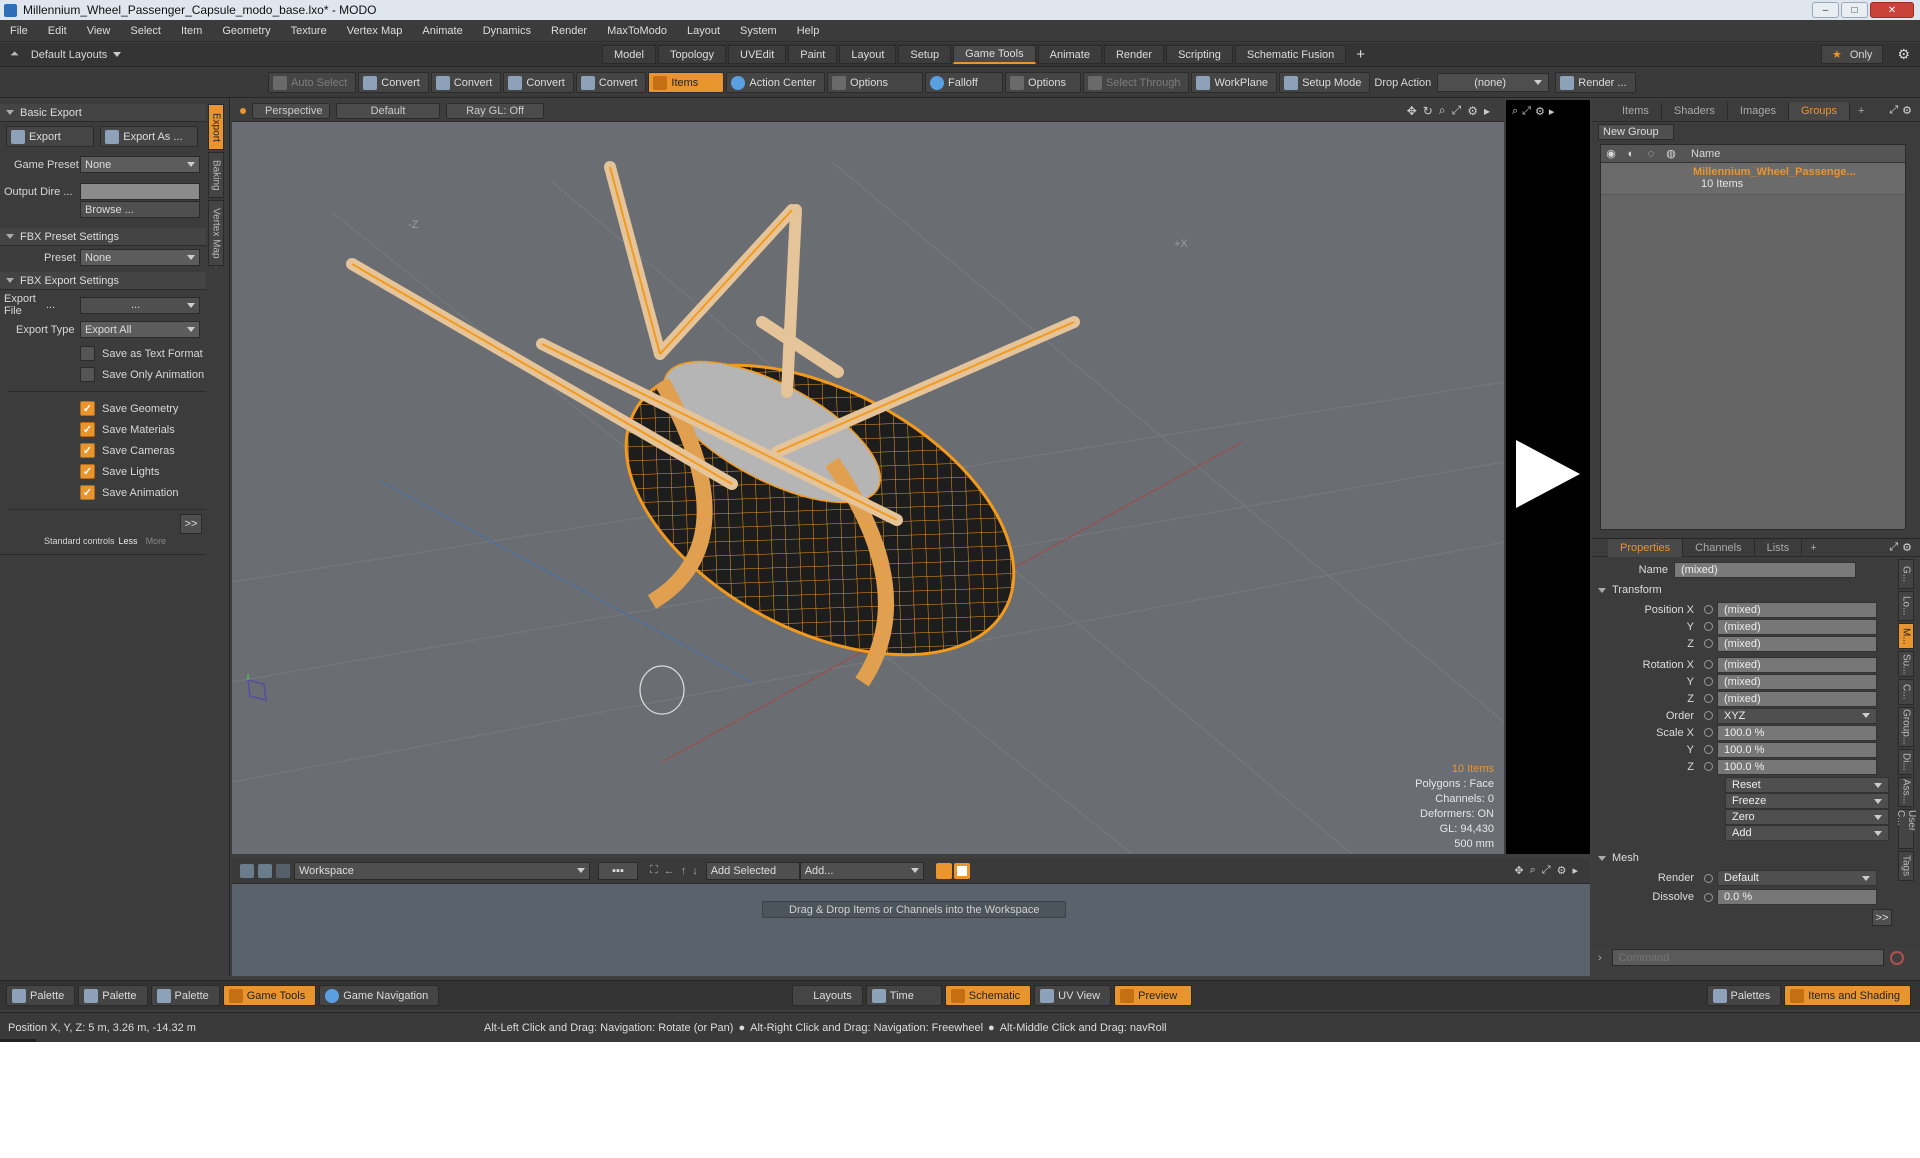 This screenshot has height=1158, width=1920. Describe the element at coordinates (1073, 995) in the screenshot. I see `uv-view-button: UV View` at that location.